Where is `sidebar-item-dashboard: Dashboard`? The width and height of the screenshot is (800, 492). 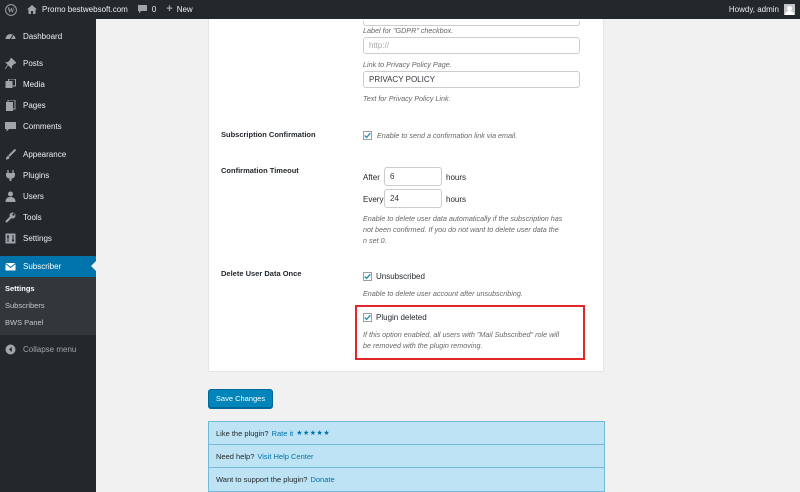
sidebar-item-dashboard: Dashboard is located at coordinates (48, 36).